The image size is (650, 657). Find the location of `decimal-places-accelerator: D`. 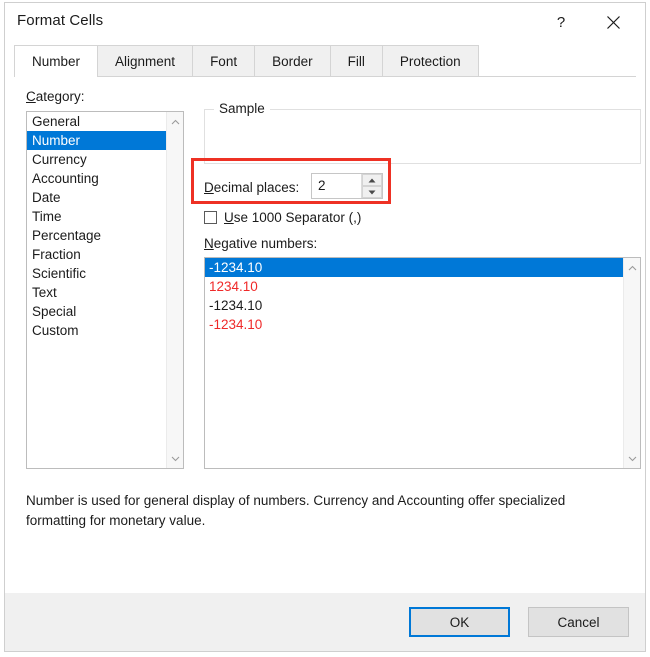

decimal-places-accelerator: D is located at coordinates (209, 187).